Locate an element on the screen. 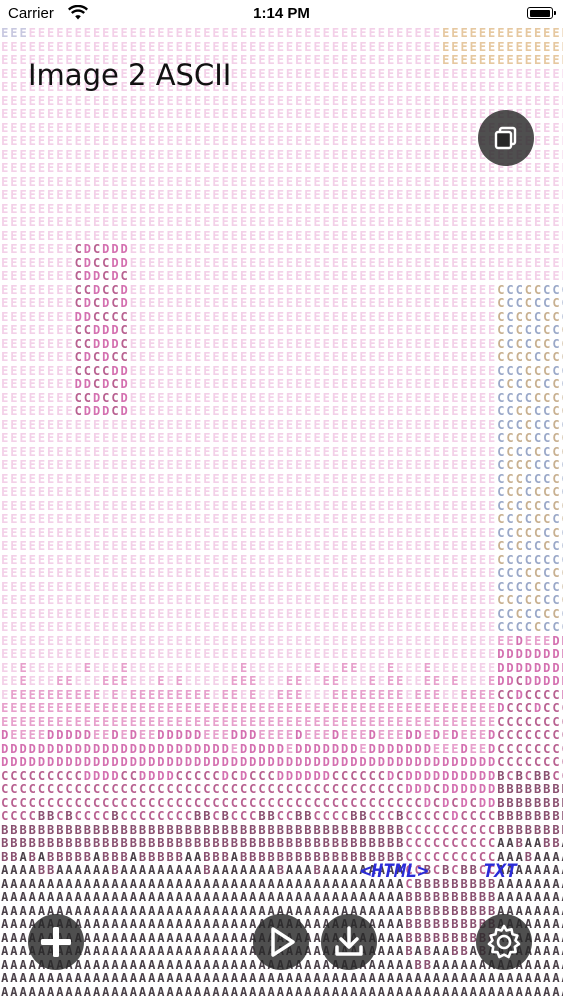  plus-icon is located at coordinates (56, 942).